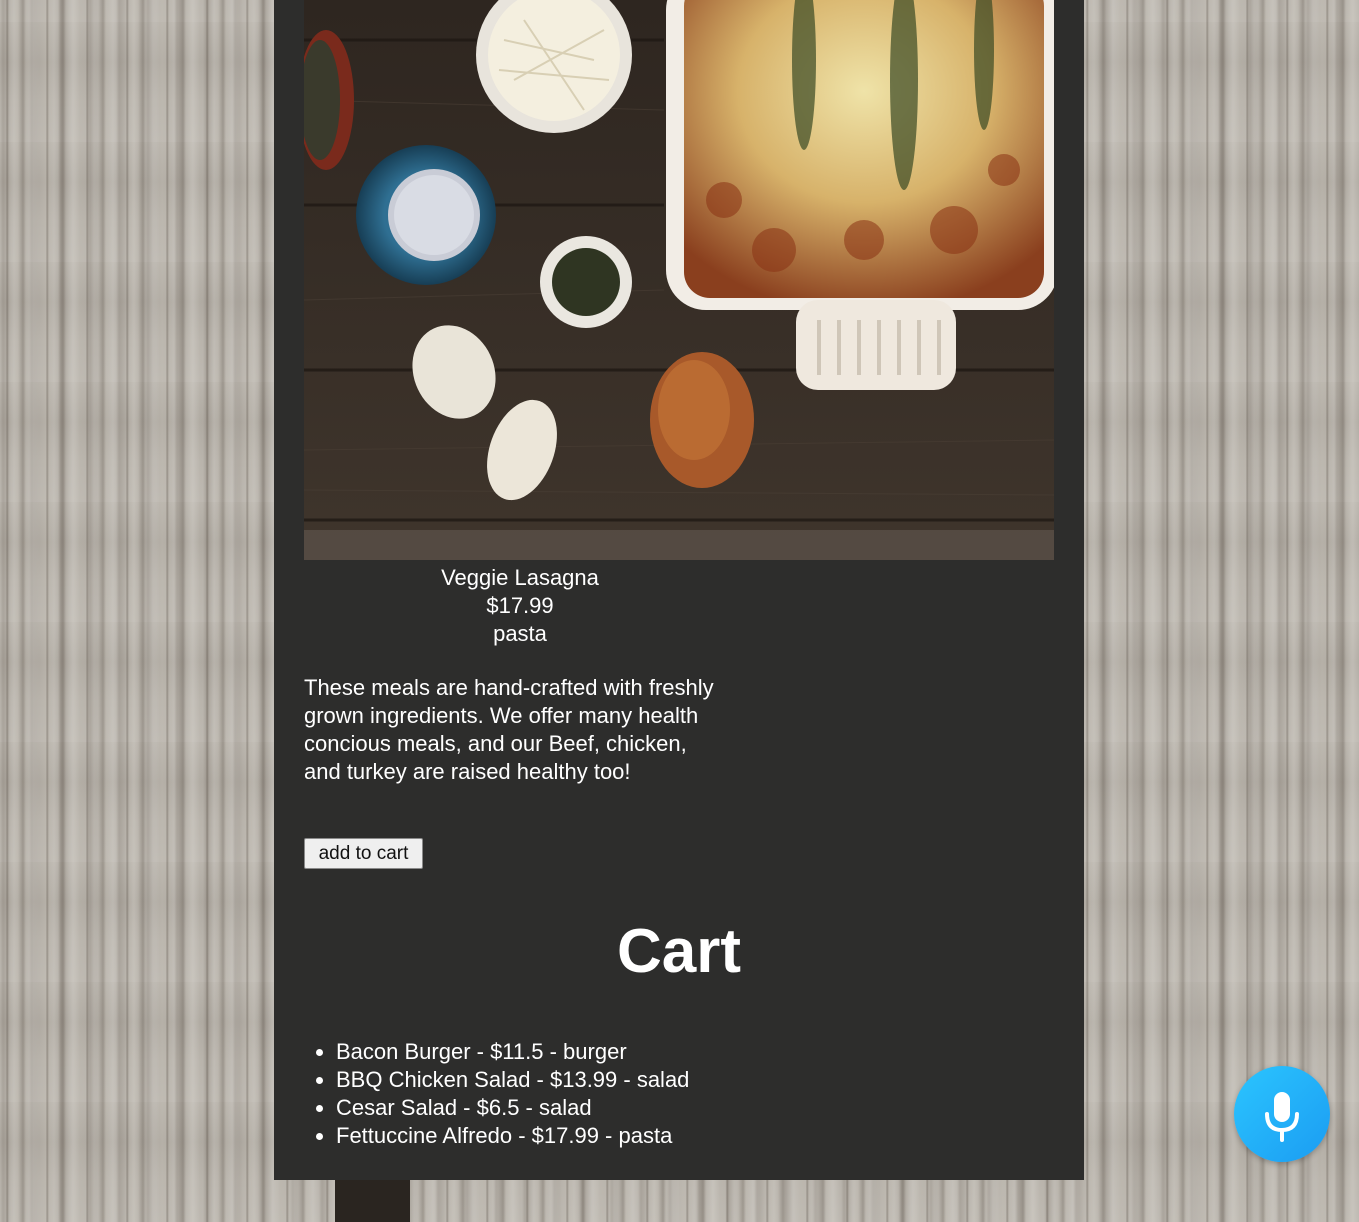 This screenshot has height=1222, width=1359. What do you see at coordinates (512, 1052) in the screenshot?
I see `cart-item: Bacon Burger - $11.5 - burger` at bounding box center [512, 1052].